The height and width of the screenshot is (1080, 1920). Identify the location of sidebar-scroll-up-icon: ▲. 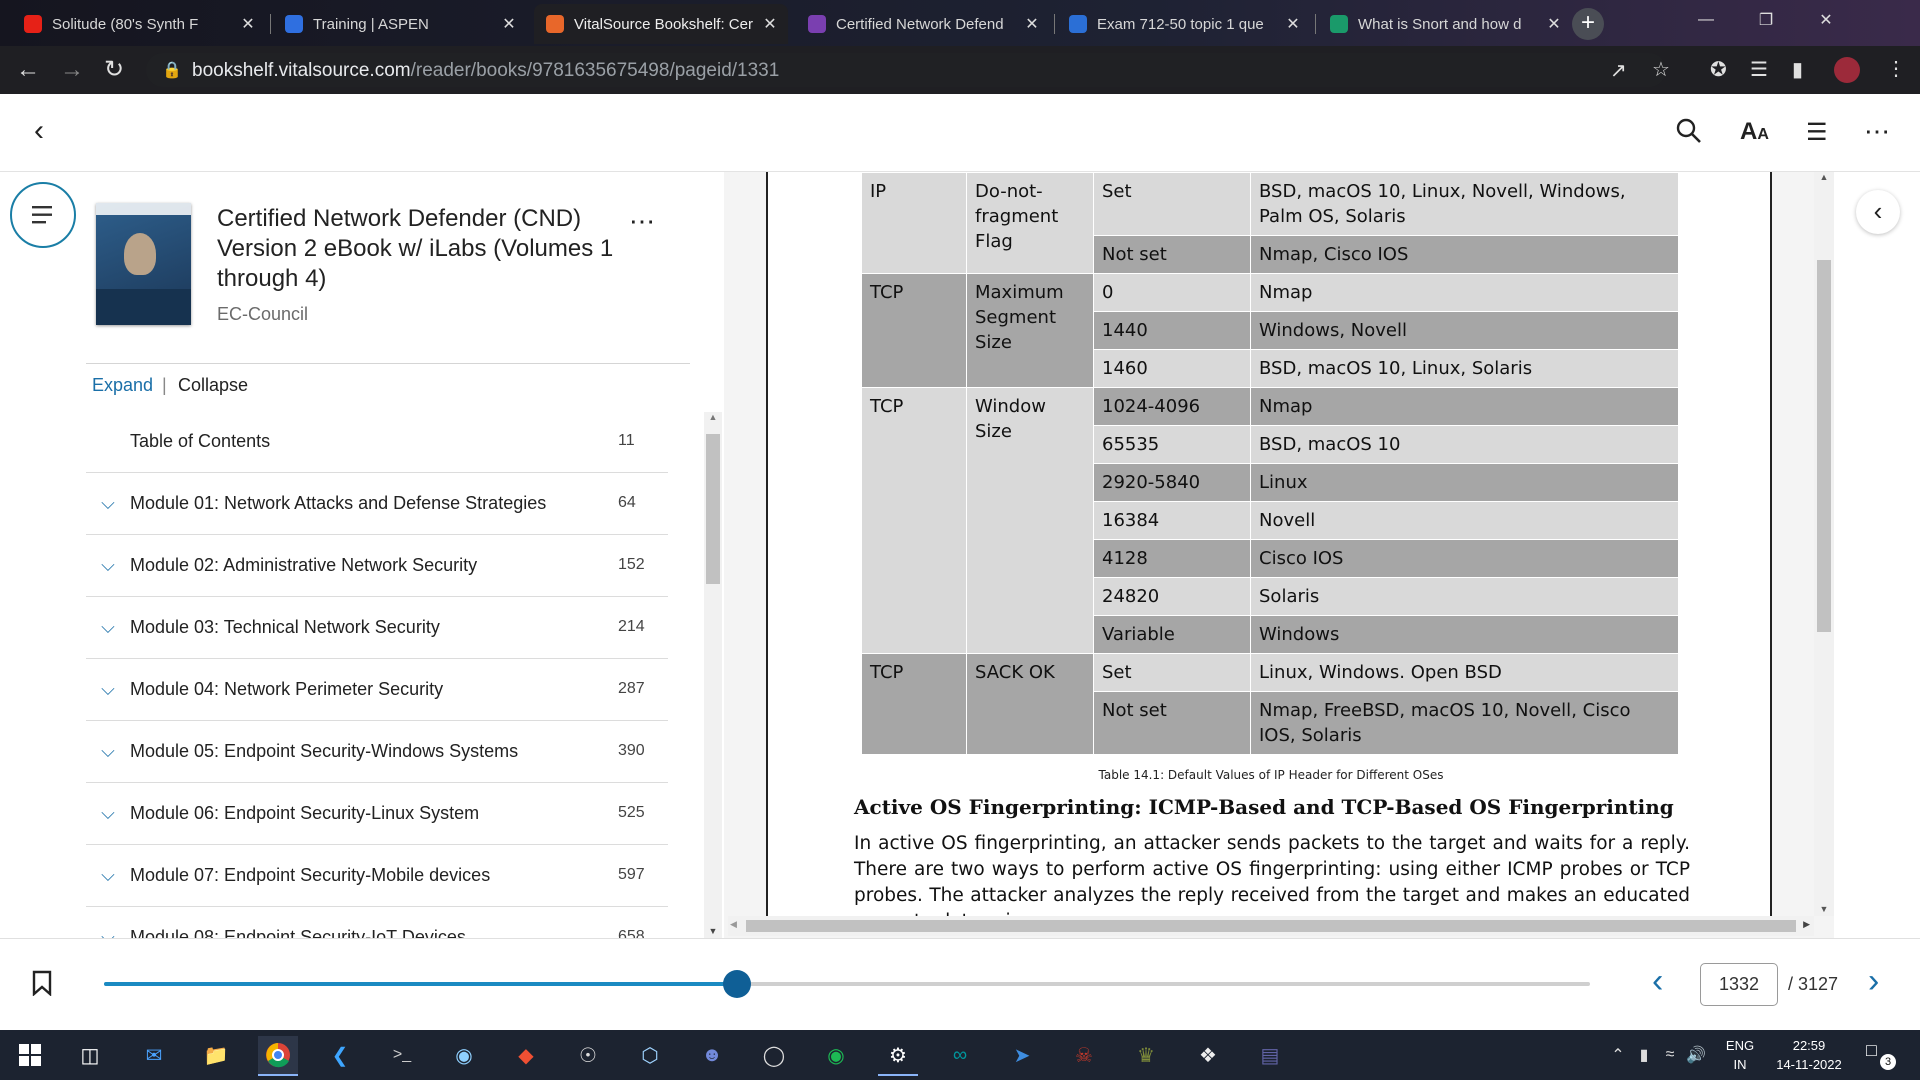
(713, 417).